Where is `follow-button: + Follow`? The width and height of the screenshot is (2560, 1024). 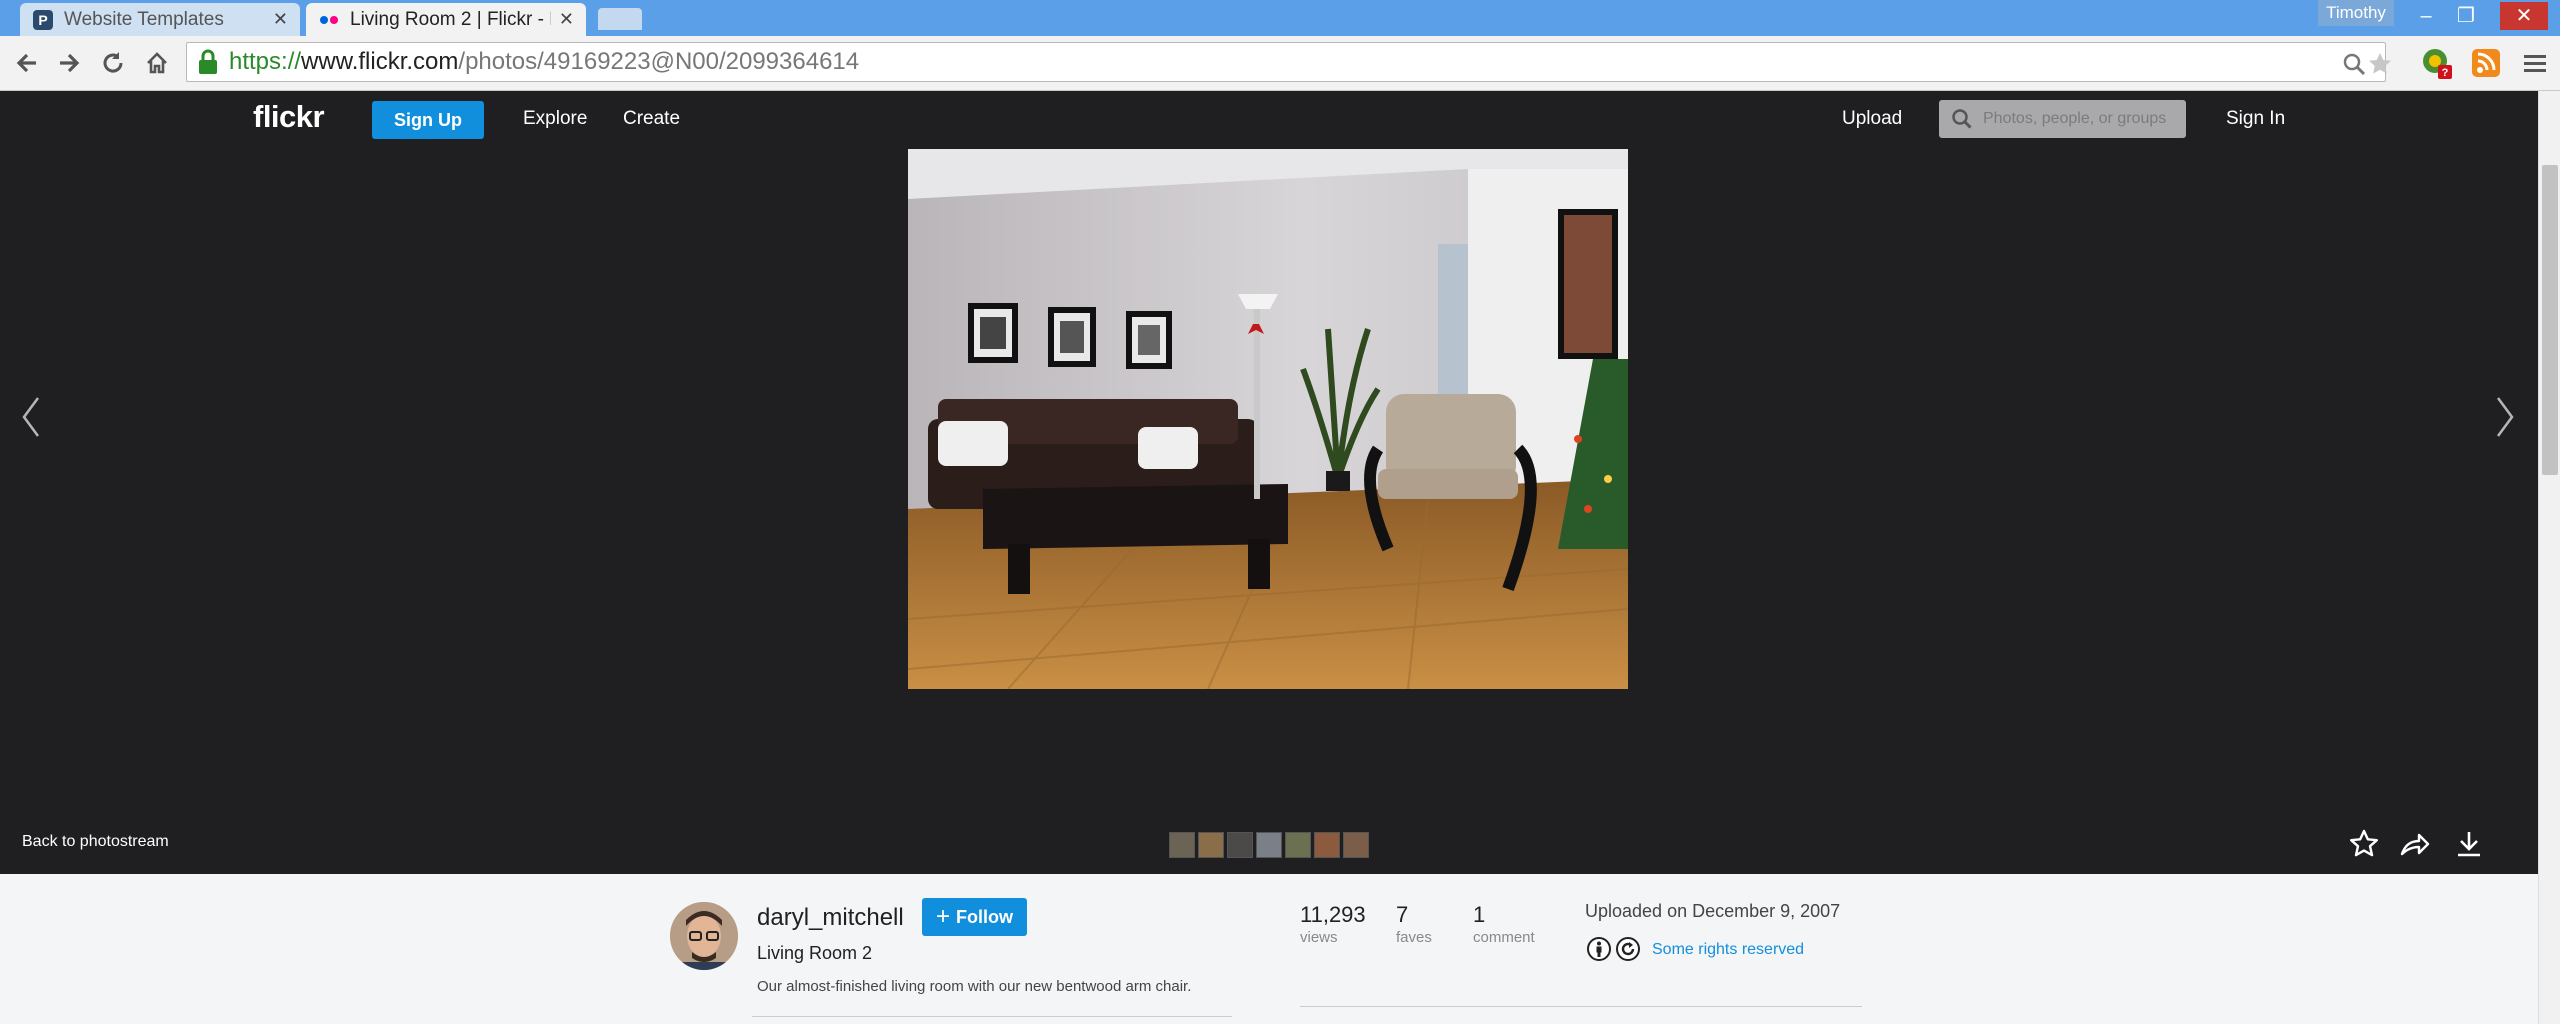
follow-button: + Follow is located at coordinates (974, 917).